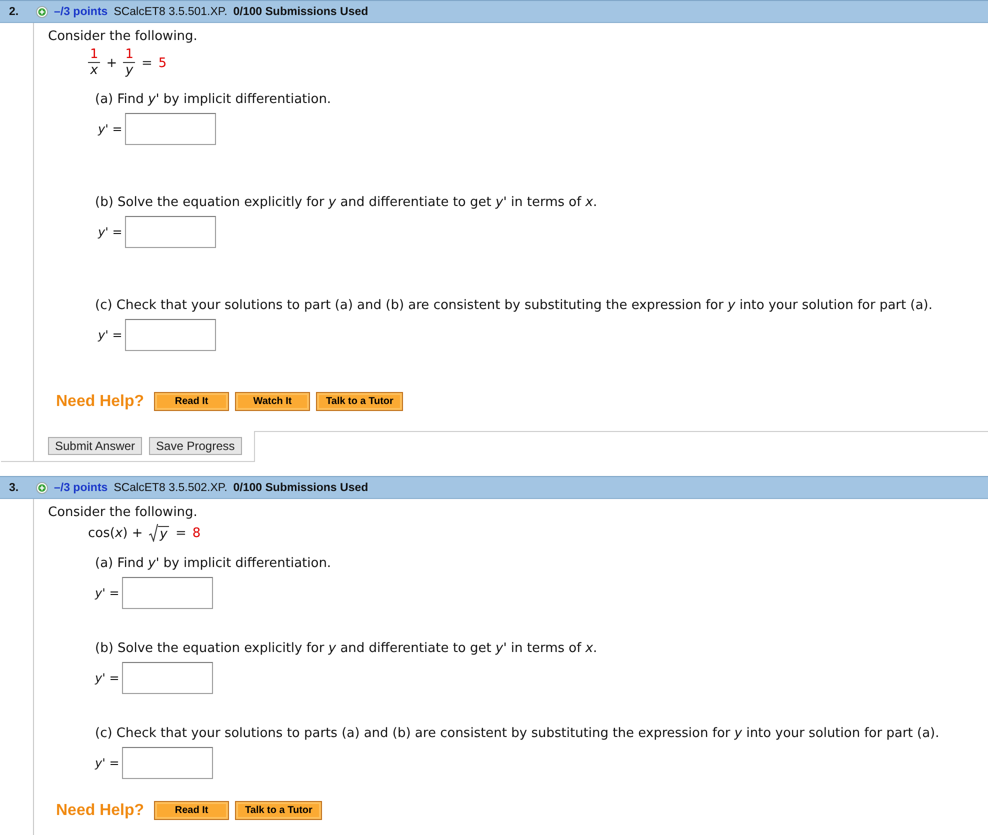  I want to click on action-button: Save Progress, so click(195, 446).